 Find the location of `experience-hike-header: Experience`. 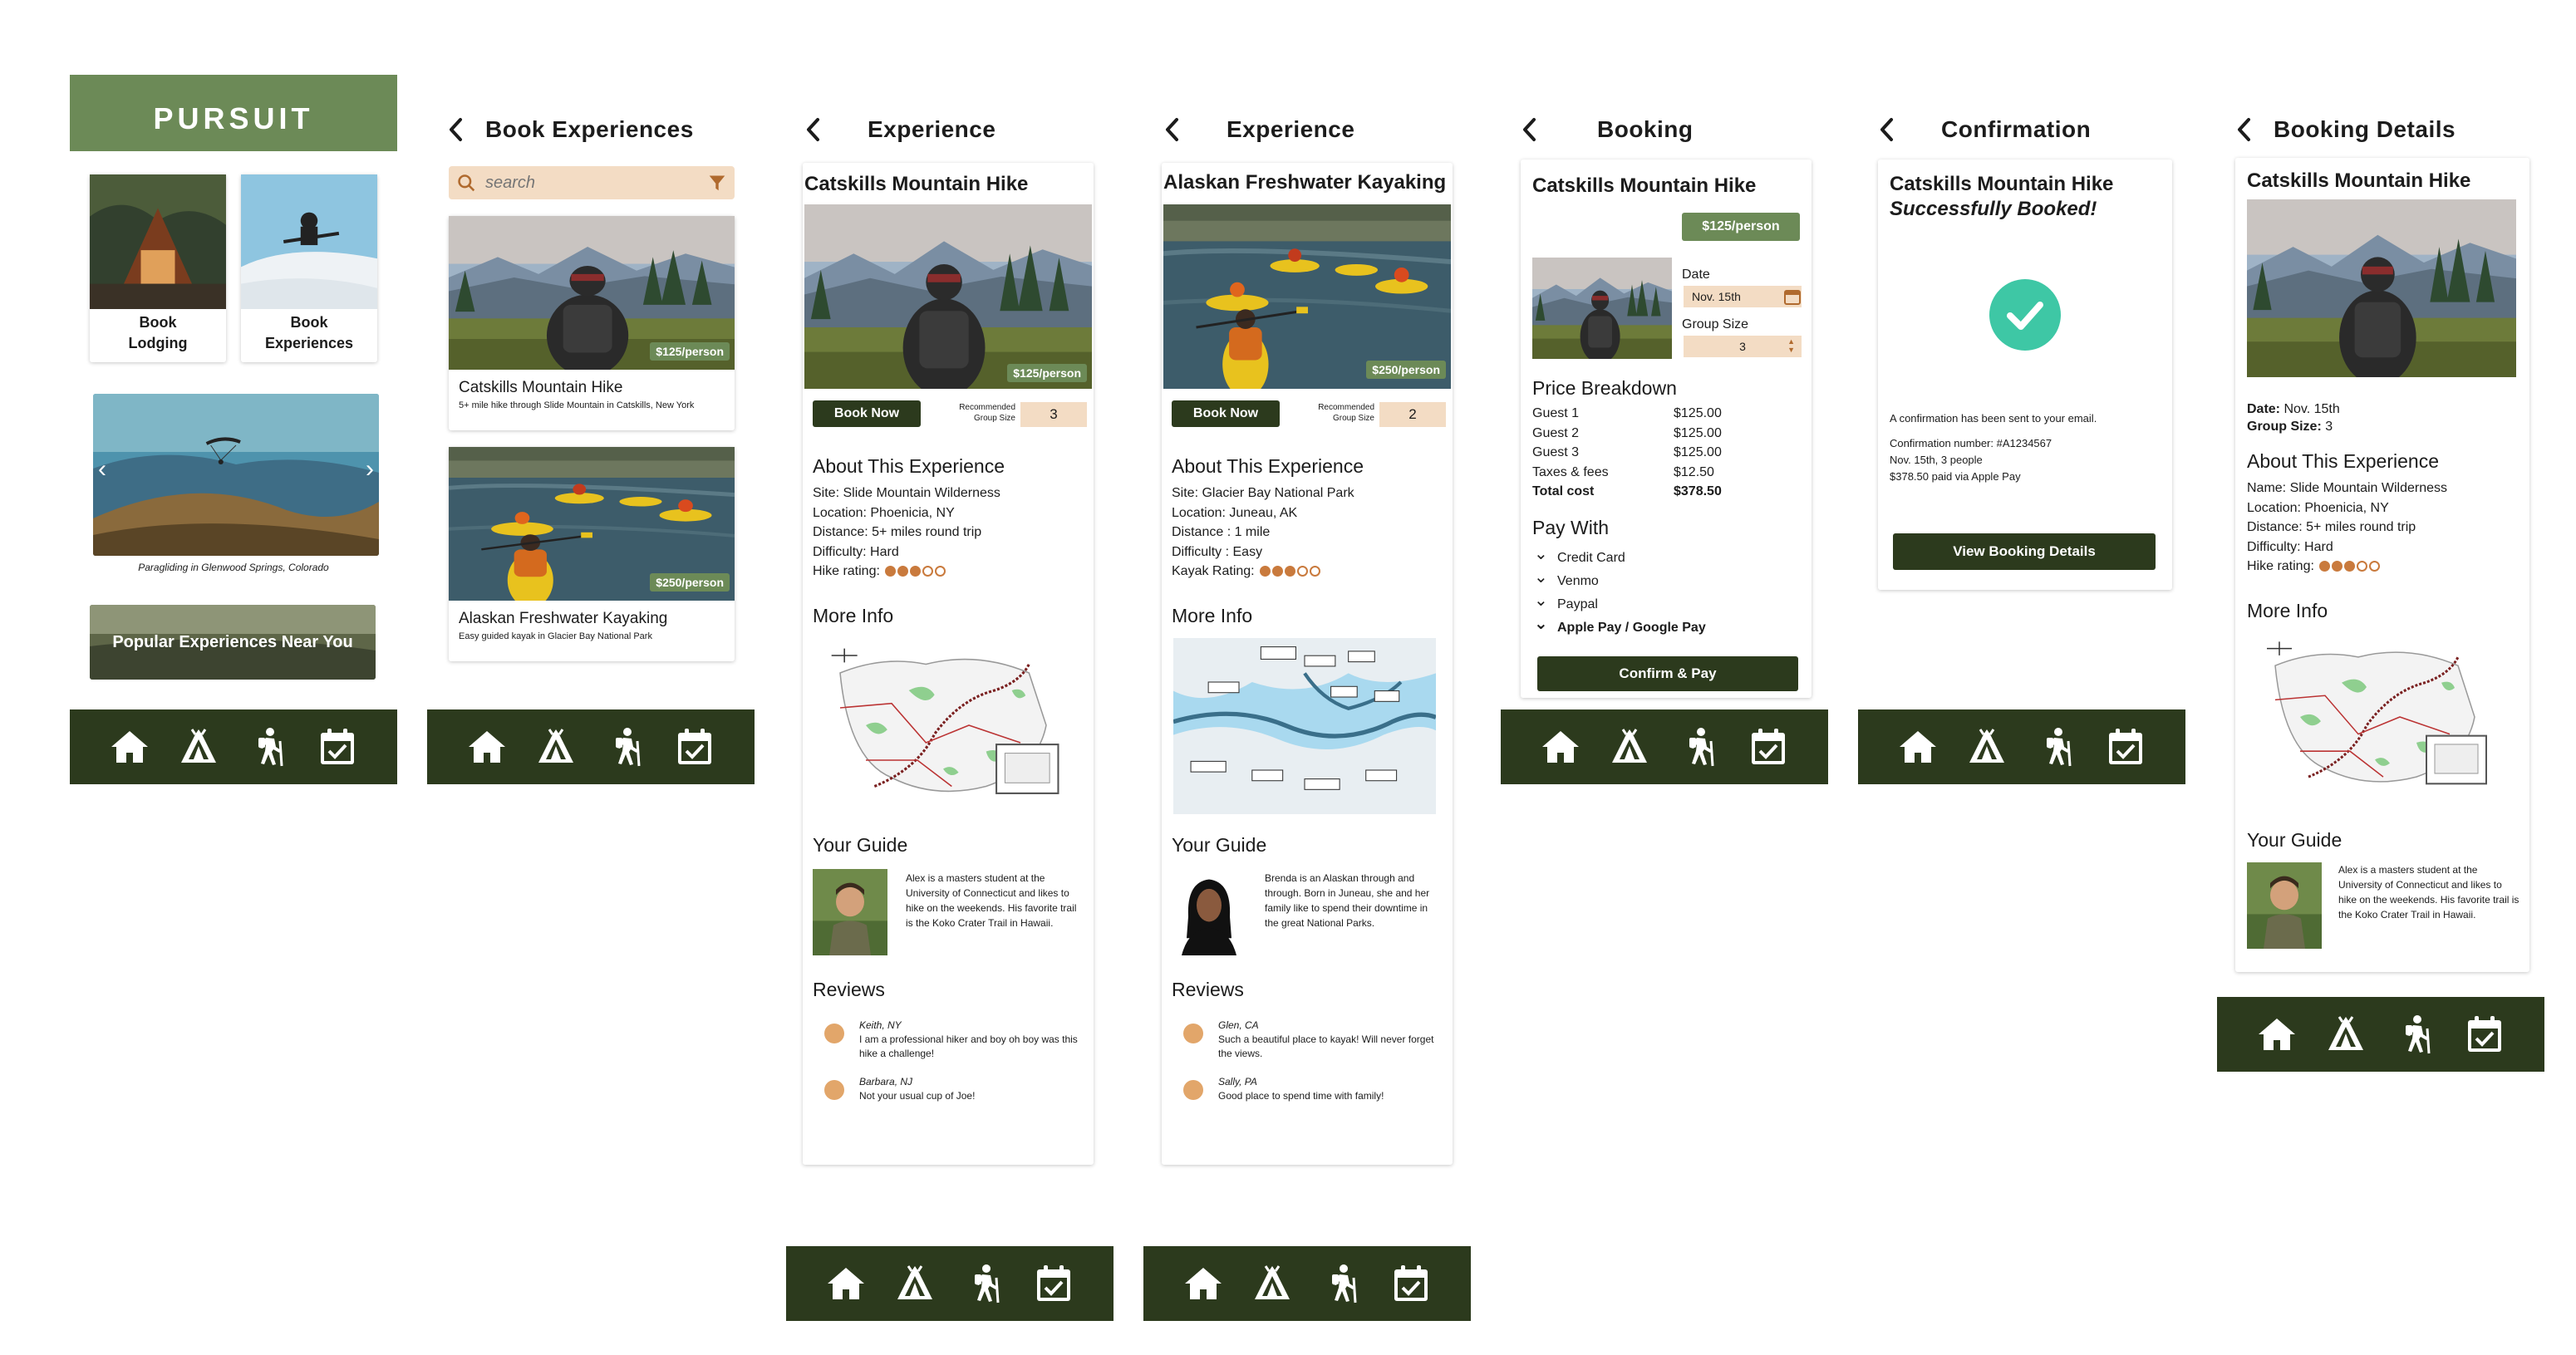

experience-hike-header: Experience is located at coordinates (898, 129).